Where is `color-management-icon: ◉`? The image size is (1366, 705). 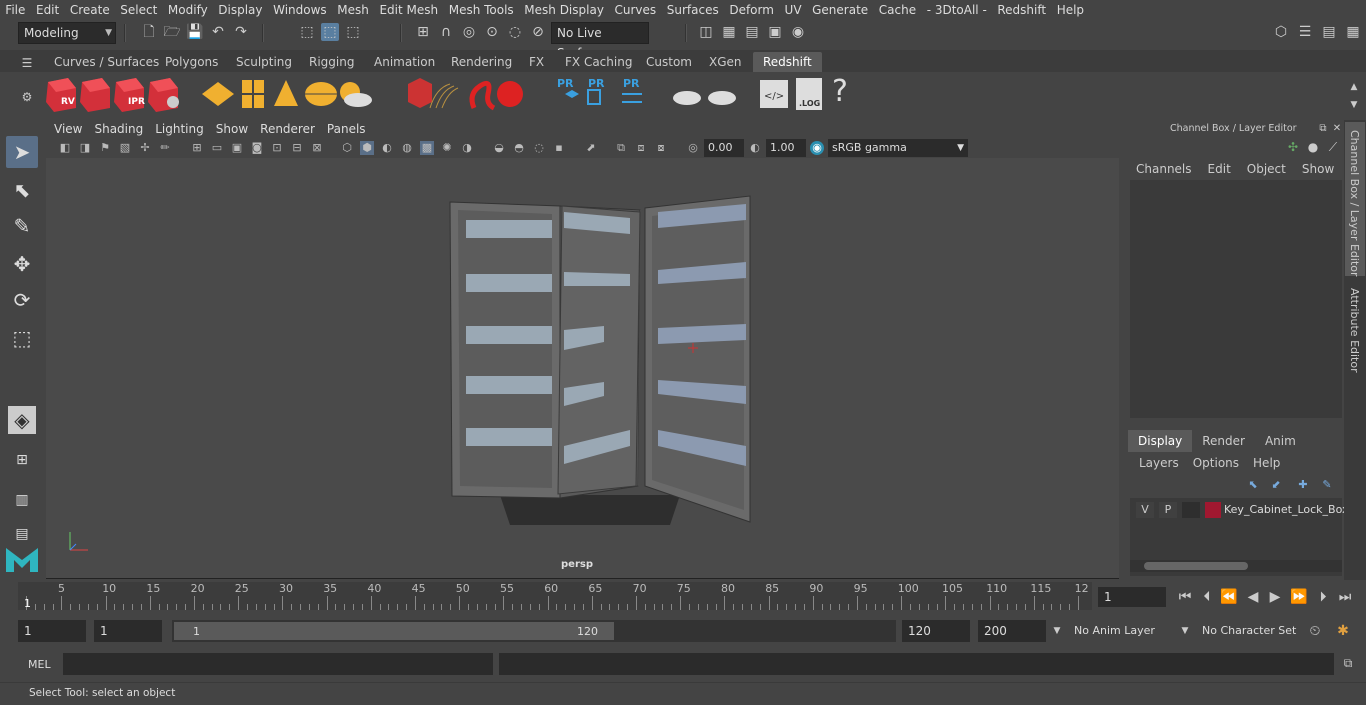
color-management-icon: ◉ is located at coordinates (817, 148).